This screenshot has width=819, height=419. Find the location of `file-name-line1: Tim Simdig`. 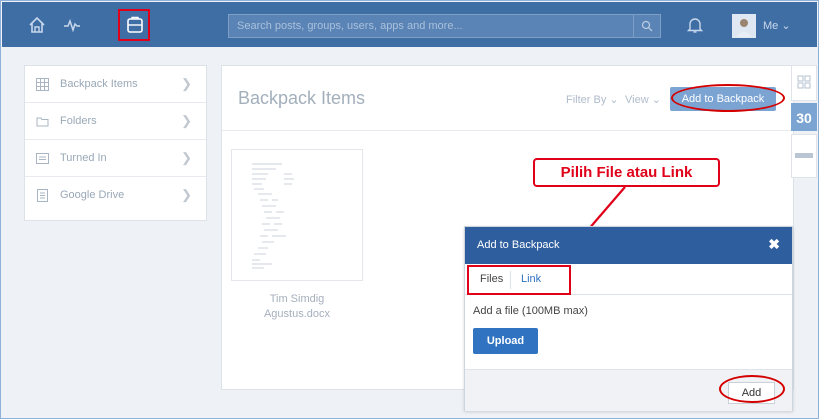

file-name-line1: Tim Simdig is located at coordinates (297, 299).